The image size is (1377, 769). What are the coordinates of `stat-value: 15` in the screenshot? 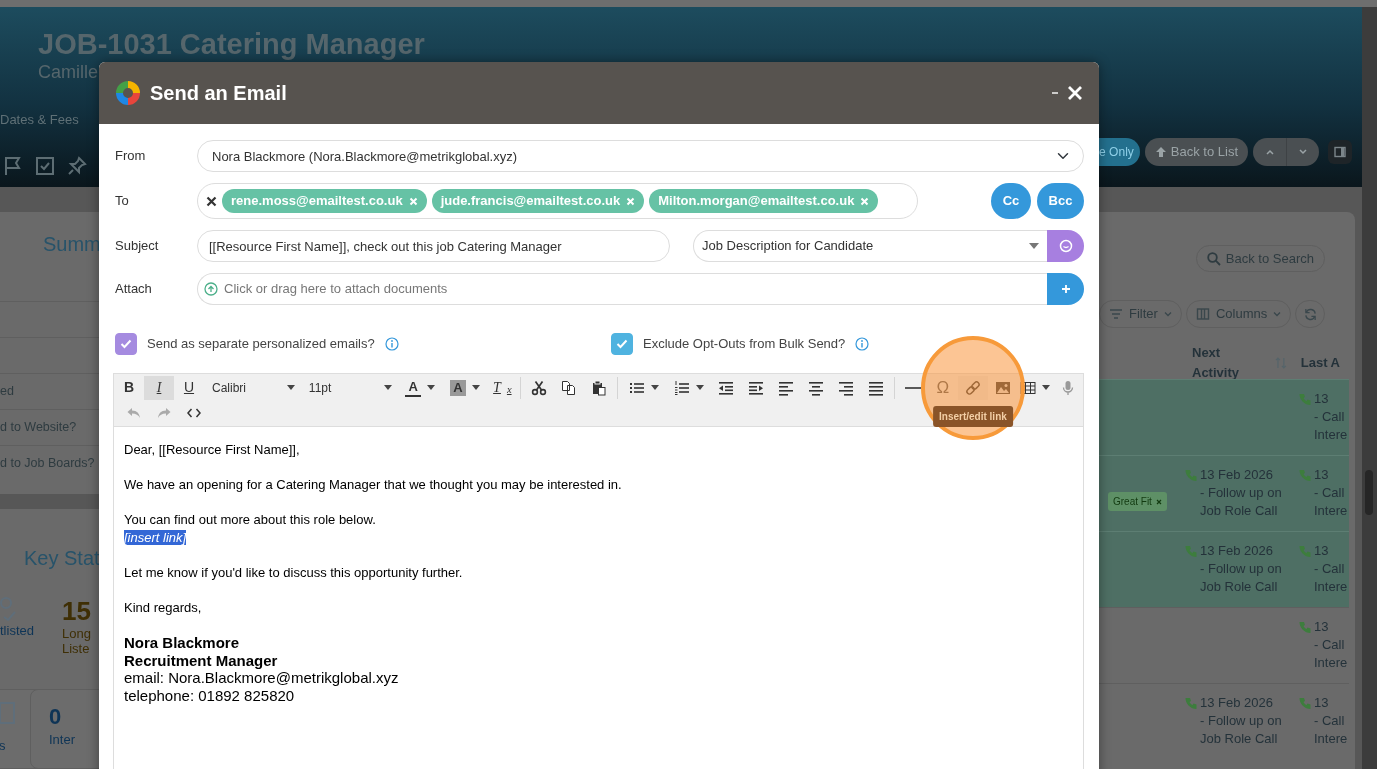 It's located at (76, 611).